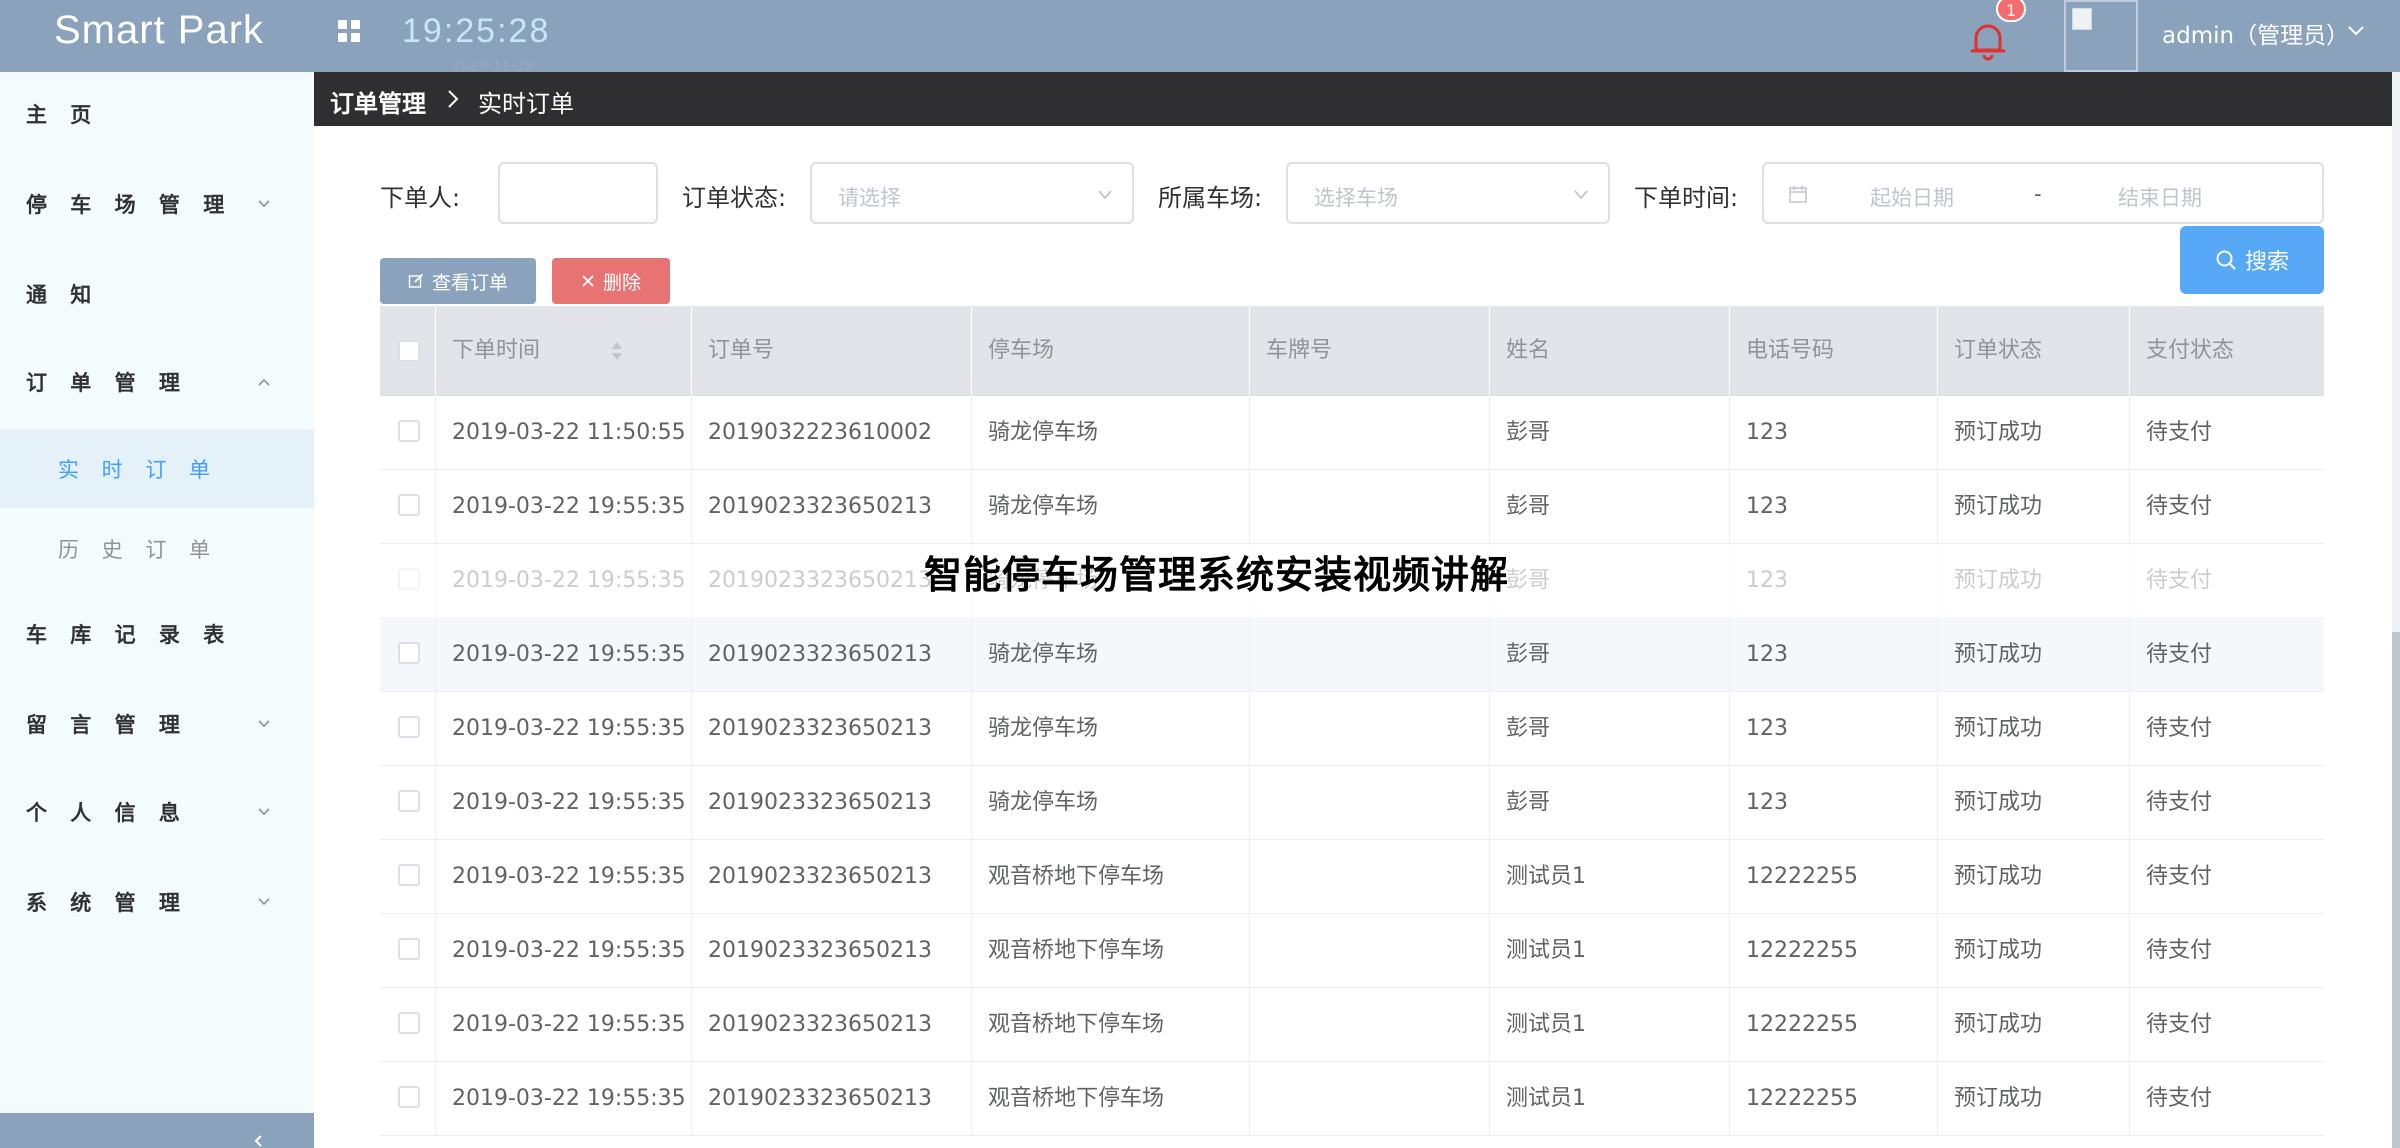 This screenshot has width=2400, height=1148. I want to click on sidebar-subitem-history-orders: 历 史 订 单, so click(157, 549).